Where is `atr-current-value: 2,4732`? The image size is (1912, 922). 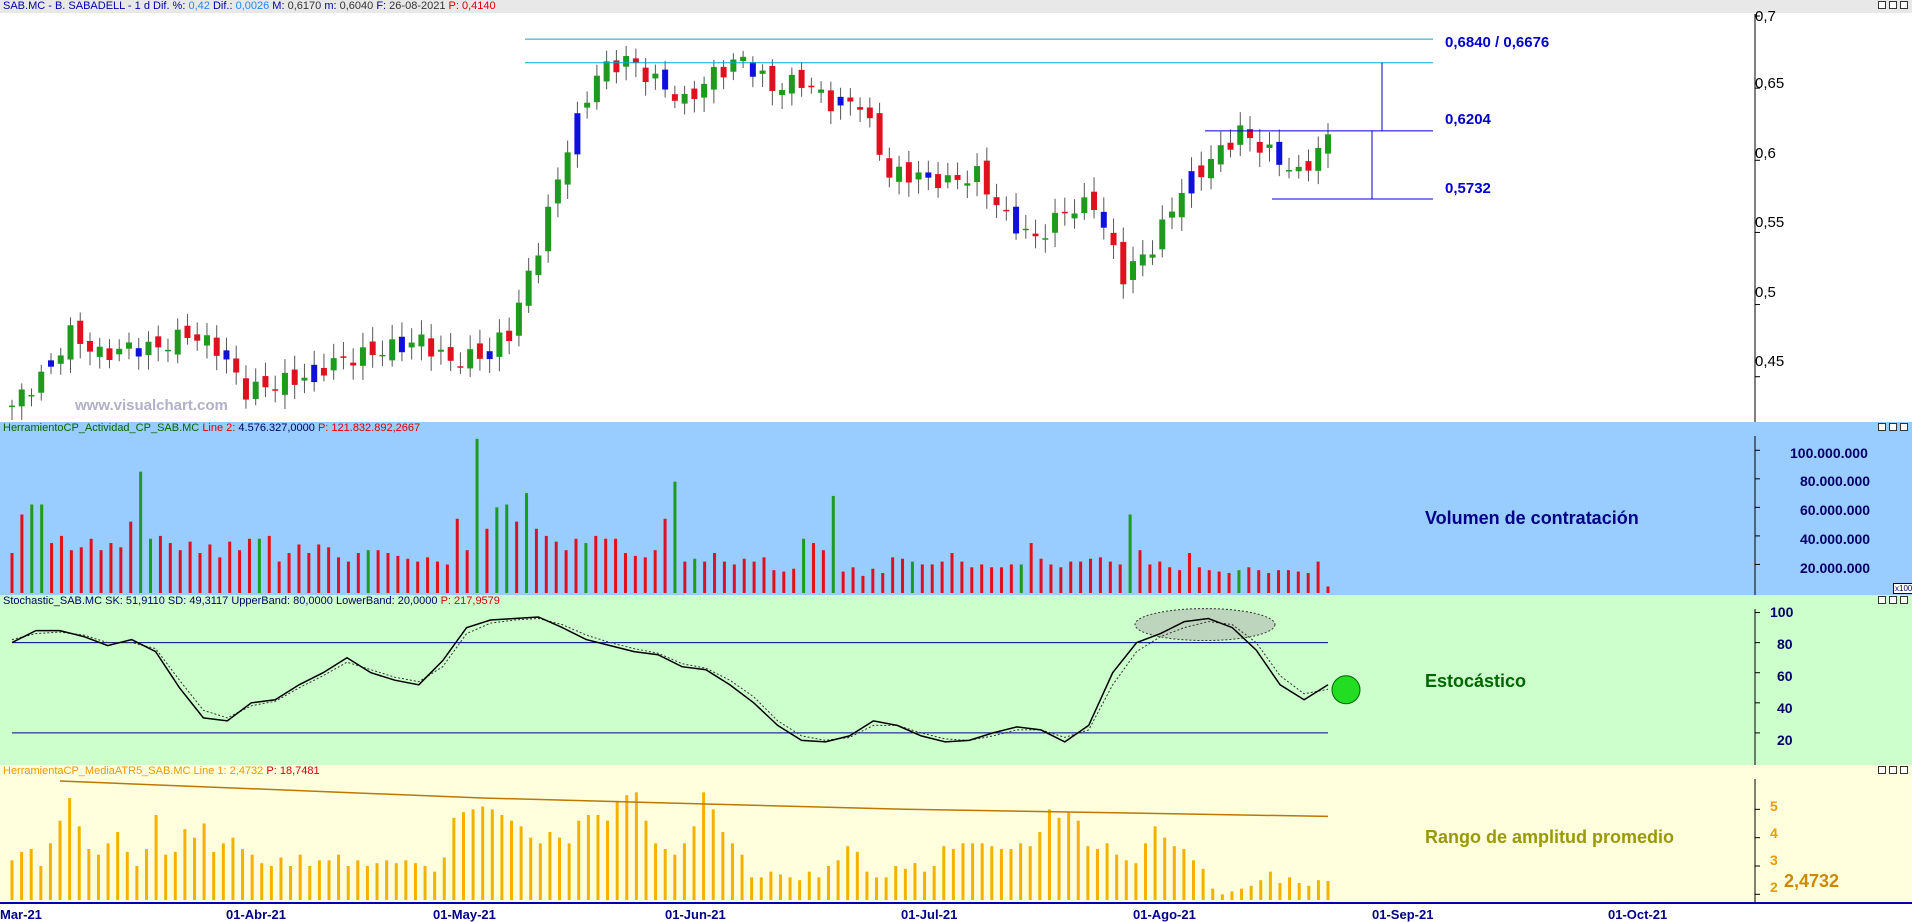 atr-current-value: 2,4732 is located at coordinates (1812, 881).